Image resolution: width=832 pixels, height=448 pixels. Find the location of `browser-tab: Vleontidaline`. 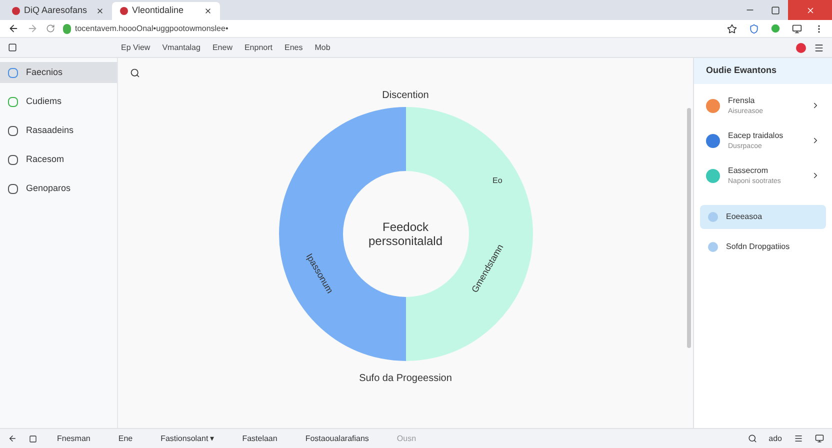

browser-tab: Vleontidaline is located at coordinates (166, 11).